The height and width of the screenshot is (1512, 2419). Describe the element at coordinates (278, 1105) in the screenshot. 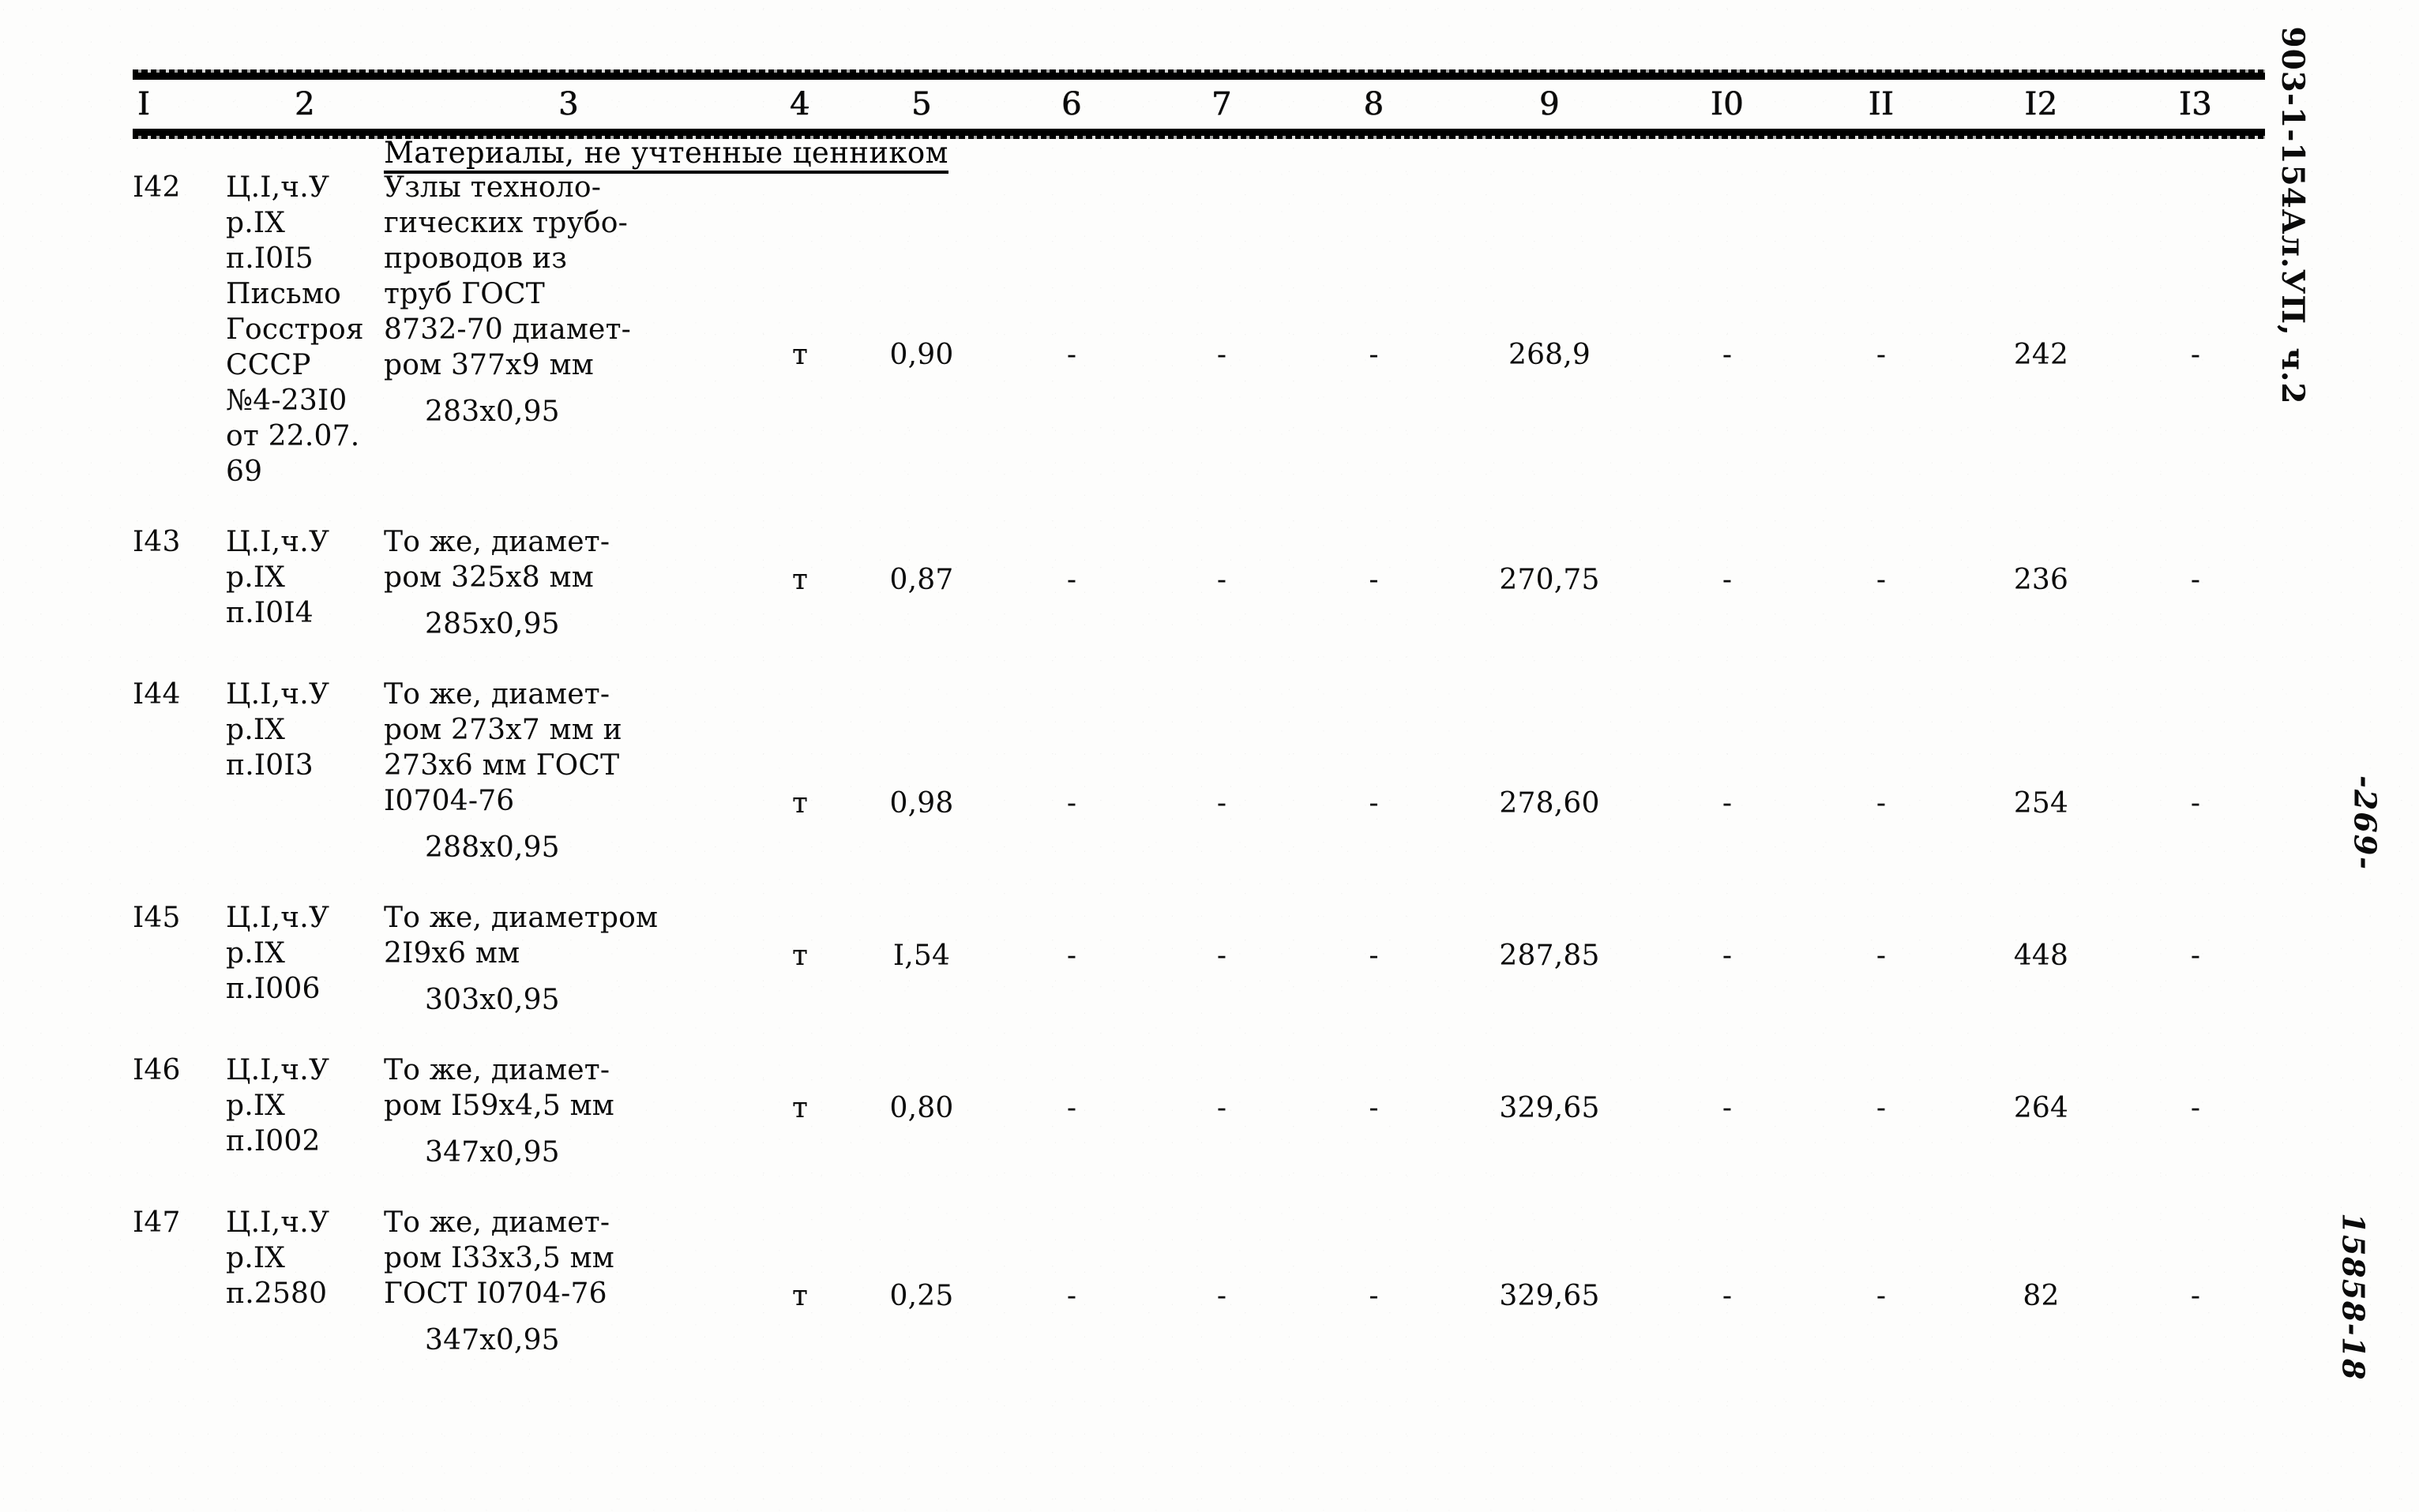

I see `row-justification: Ц.I,ч.У р.IX п.I002` at that location.